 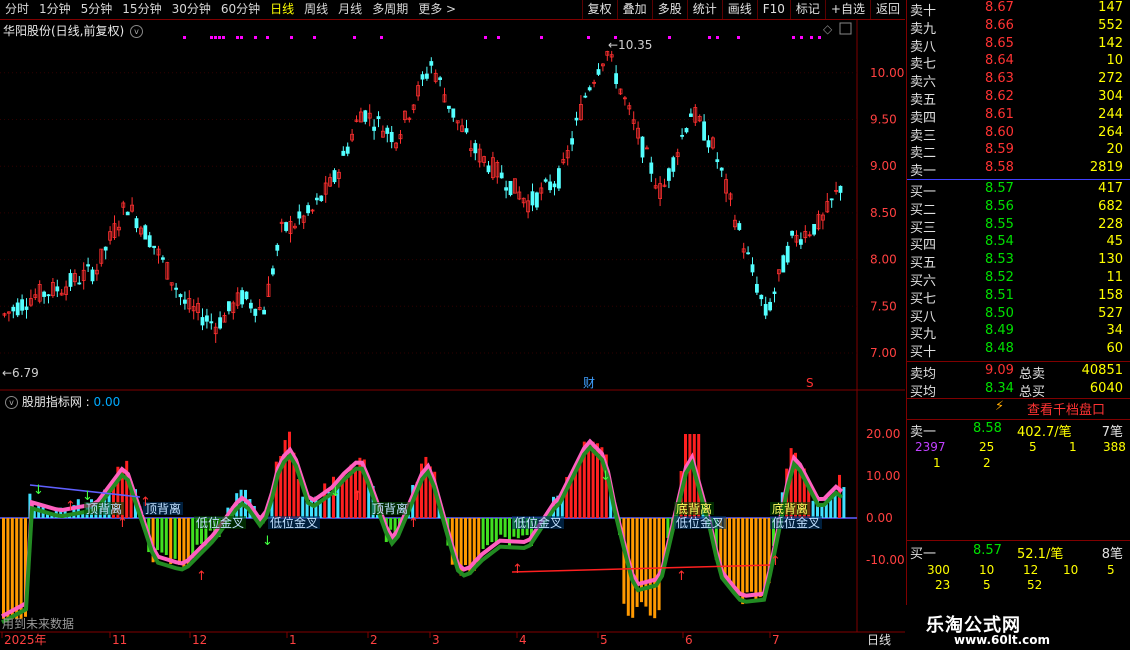 I want to click on bid-level-2: 买二 8.56 682, so click(x=1018, y=208).